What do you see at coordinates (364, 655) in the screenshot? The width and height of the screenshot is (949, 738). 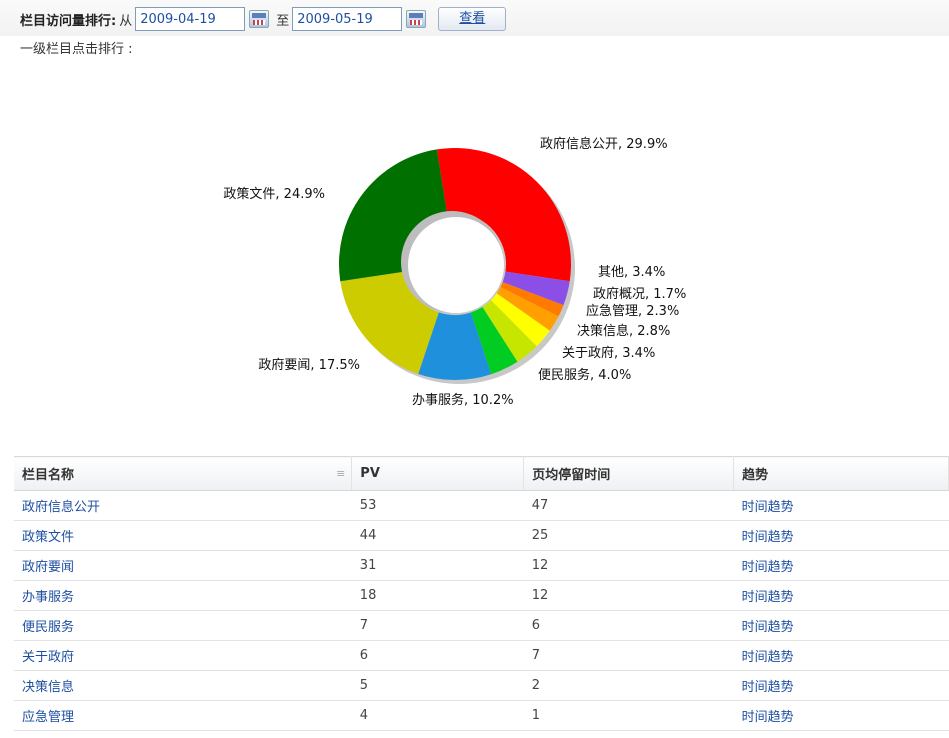 I see `row-pv: 6` at bounding box center [364, 655].